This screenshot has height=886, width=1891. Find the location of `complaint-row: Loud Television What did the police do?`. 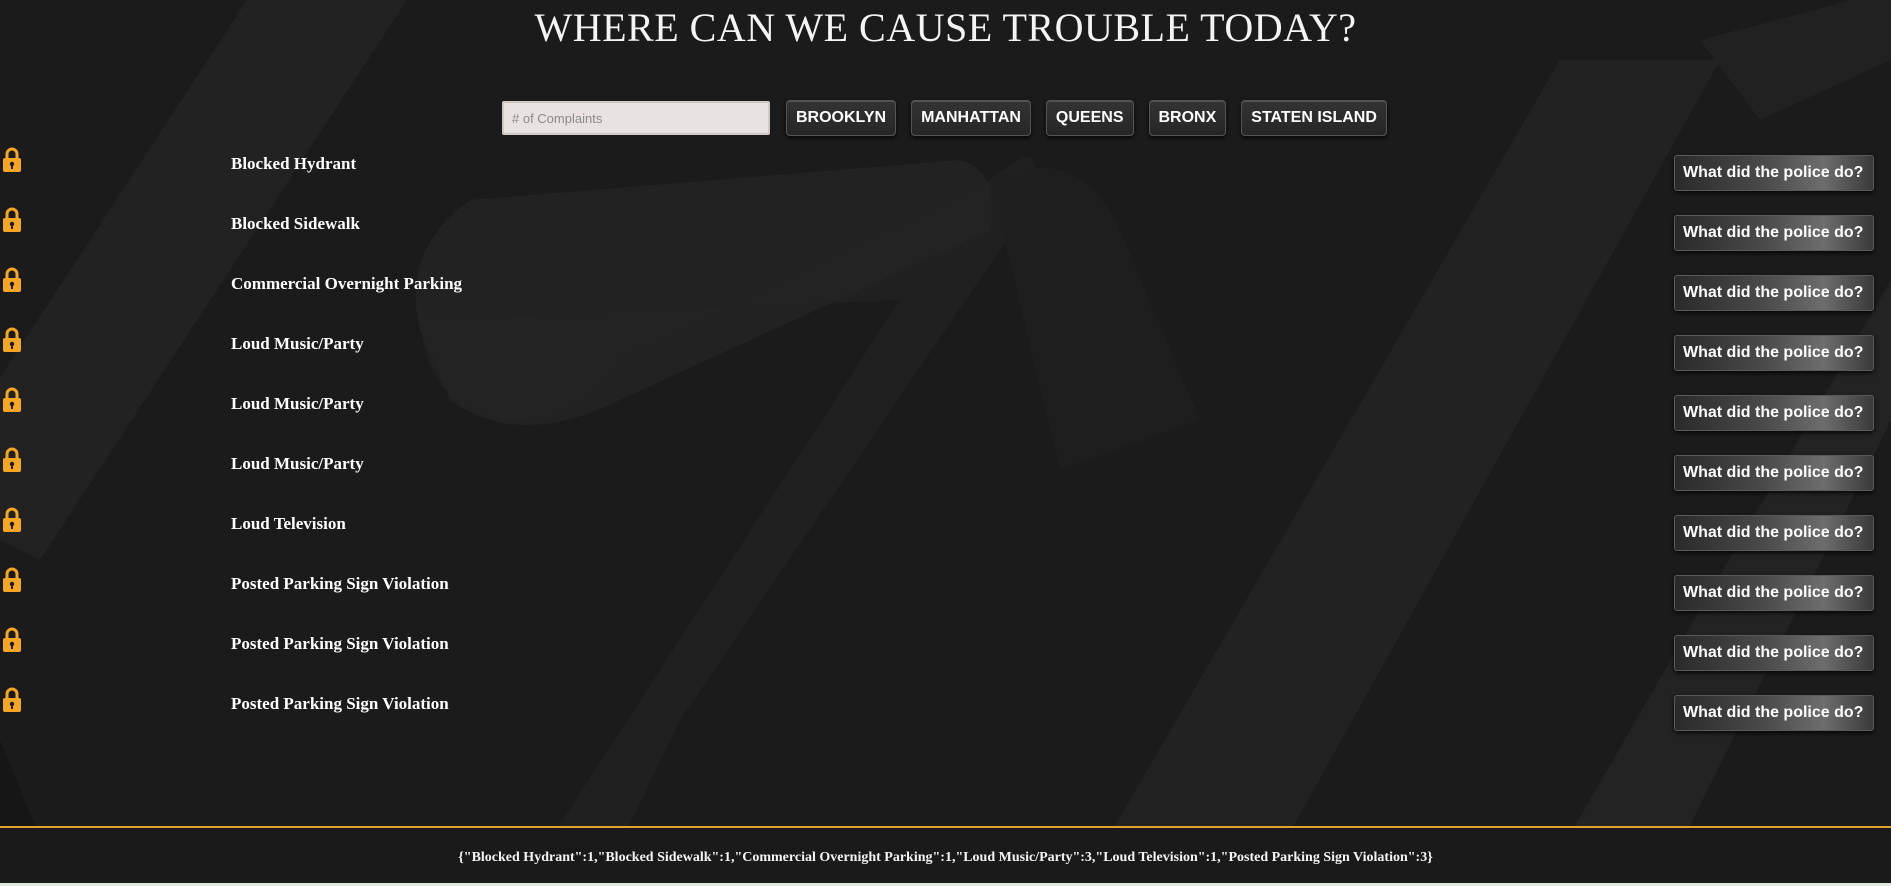

complaint-row: Loud Television What did the police do? is located at coordinates (945, 534).